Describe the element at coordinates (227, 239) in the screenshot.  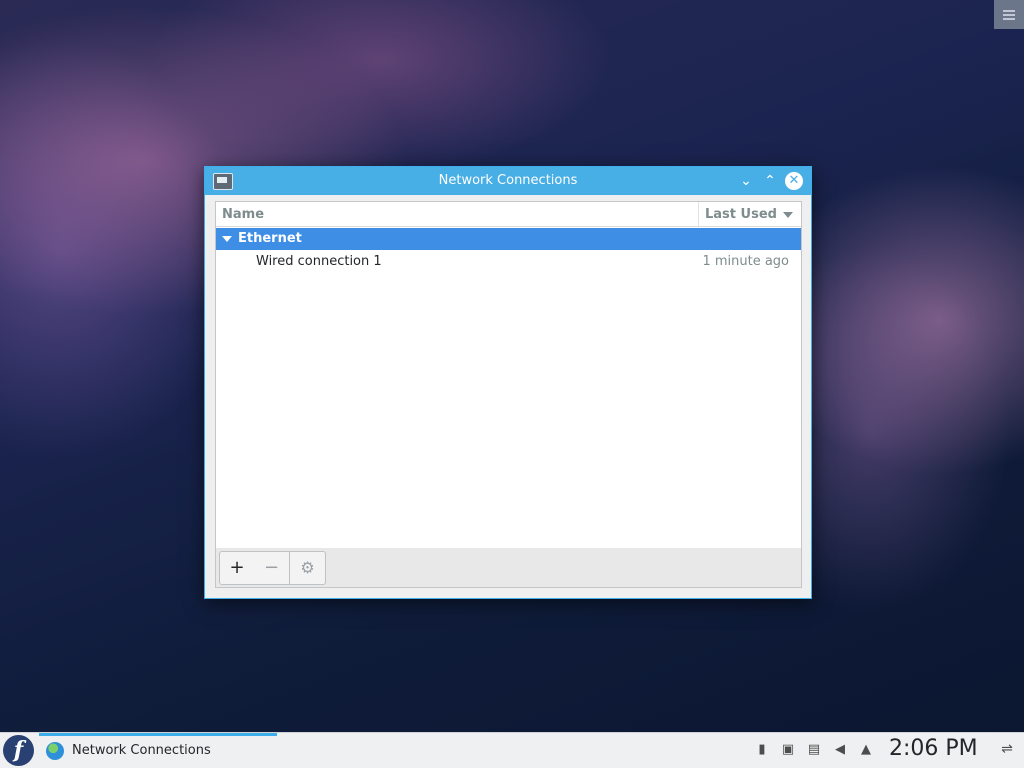
I see `expand-arrow-icon` at that location.